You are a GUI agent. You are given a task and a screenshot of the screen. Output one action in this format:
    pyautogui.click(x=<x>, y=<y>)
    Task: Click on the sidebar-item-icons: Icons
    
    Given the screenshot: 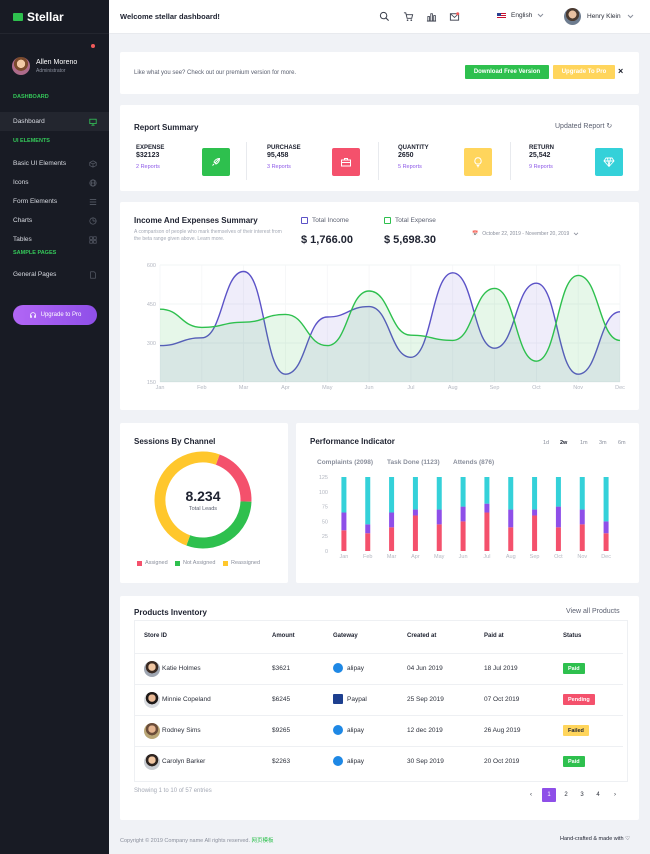 What is the action you would take?
    pyautogui.click(x=54, y=182)
    